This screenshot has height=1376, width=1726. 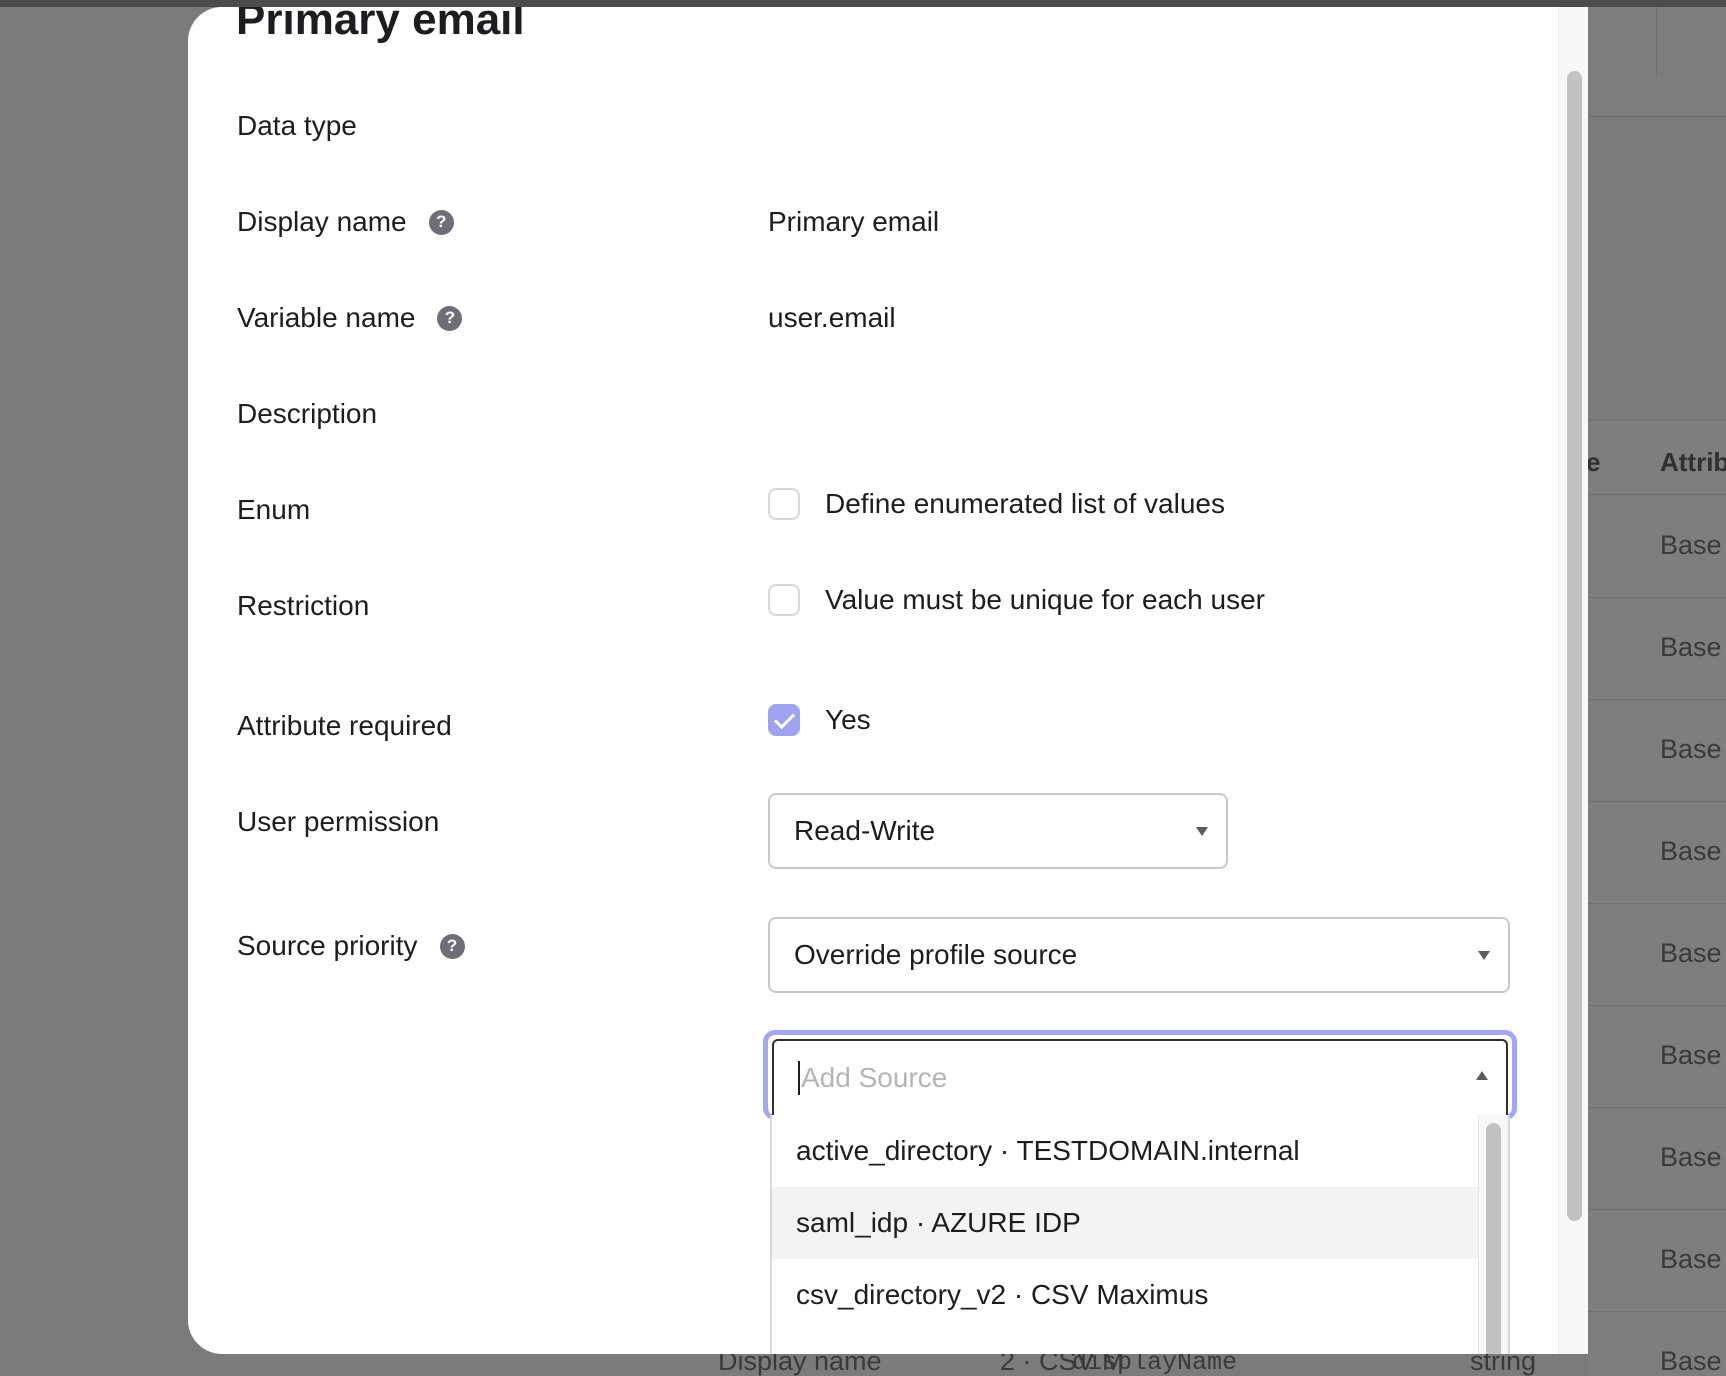 I want to click on user-permission-selected: Read-Write, so click(x=865, y=830).